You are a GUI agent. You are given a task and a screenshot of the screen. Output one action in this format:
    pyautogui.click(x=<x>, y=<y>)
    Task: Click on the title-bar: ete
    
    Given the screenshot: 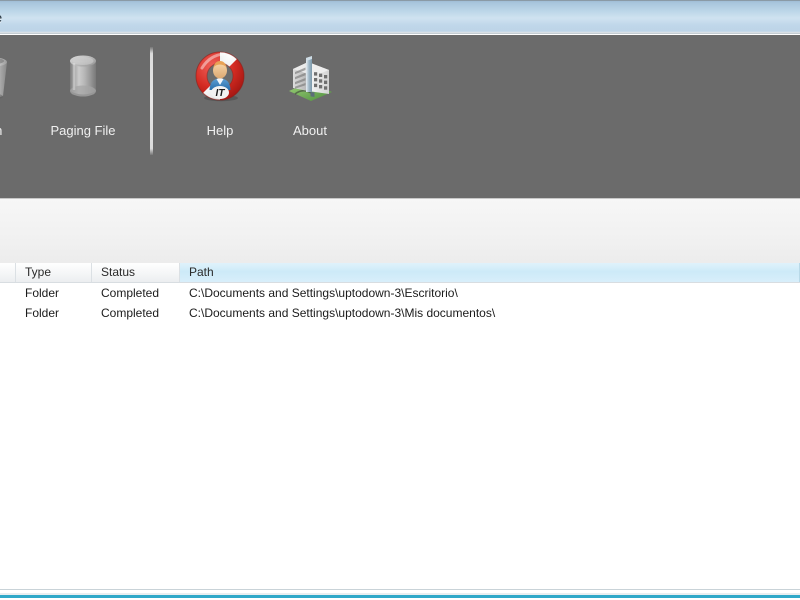 What is the action you would take?
    pyautogui.click(x=400, y=17)
    